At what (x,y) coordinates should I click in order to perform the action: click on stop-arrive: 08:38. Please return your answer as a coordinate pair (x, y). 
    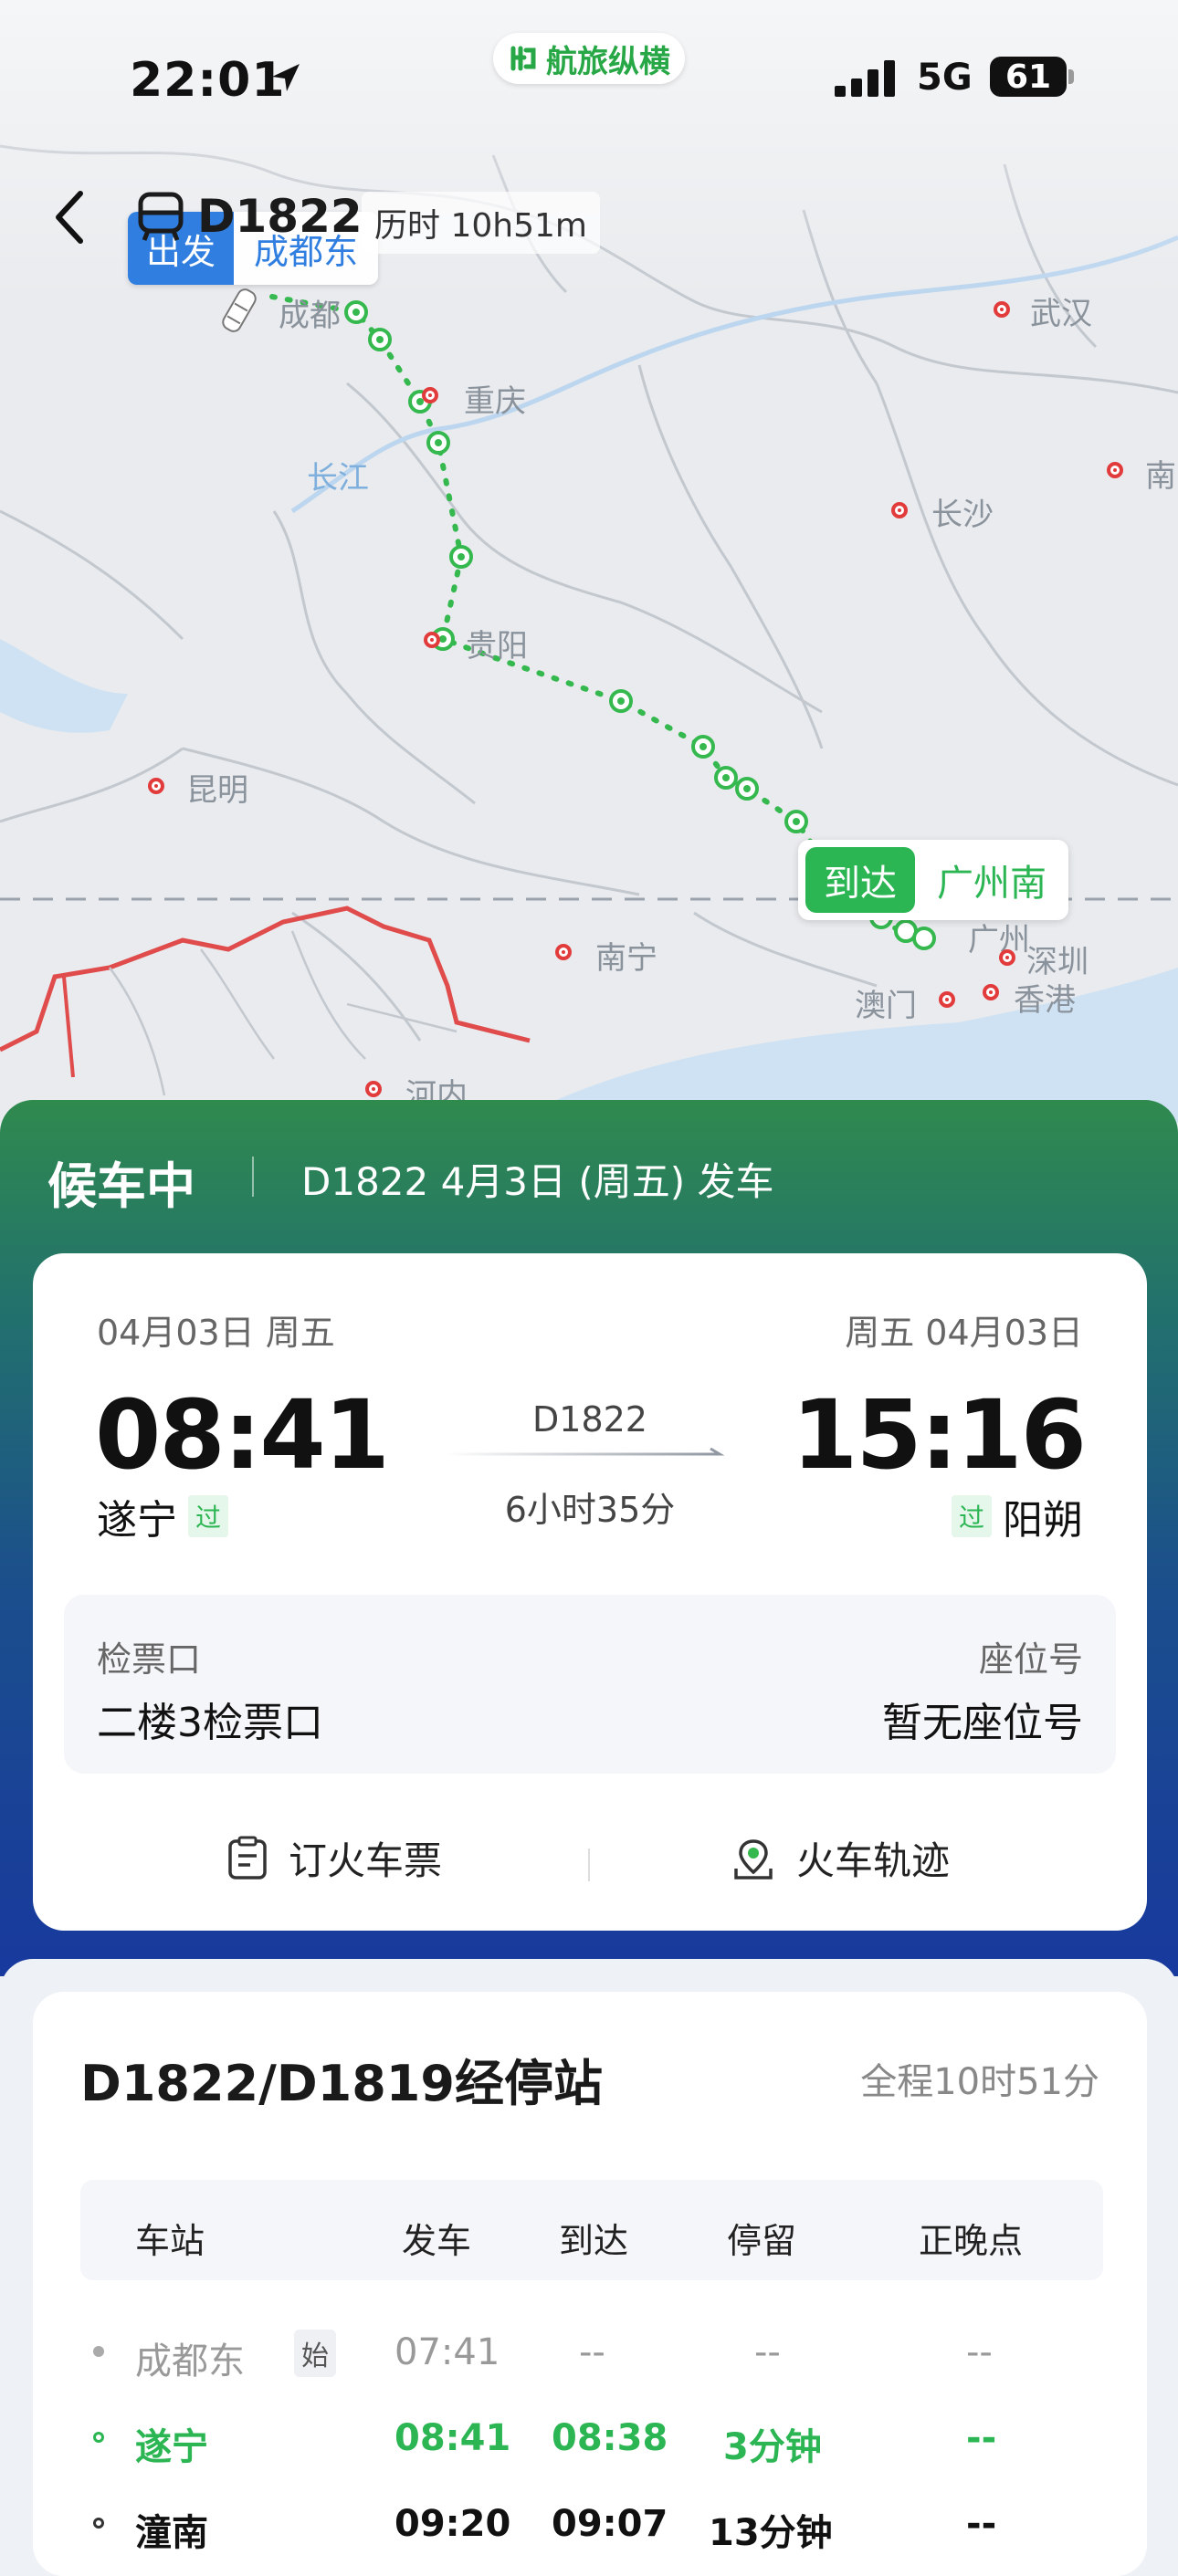
    Looking at the image, I should click on (610, 2438).